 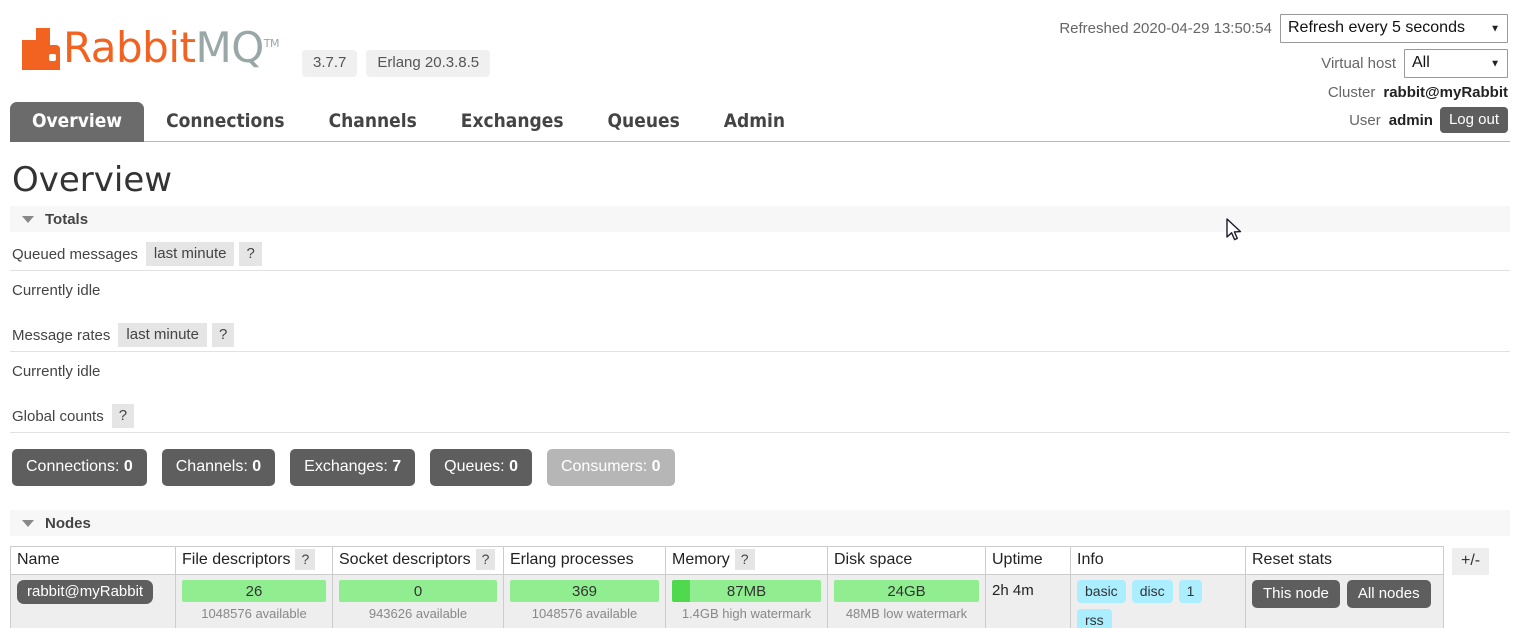 I want to click on version-badges: 3.7.7 Erlang 20.3.8.5, so click(x=396, y=63).